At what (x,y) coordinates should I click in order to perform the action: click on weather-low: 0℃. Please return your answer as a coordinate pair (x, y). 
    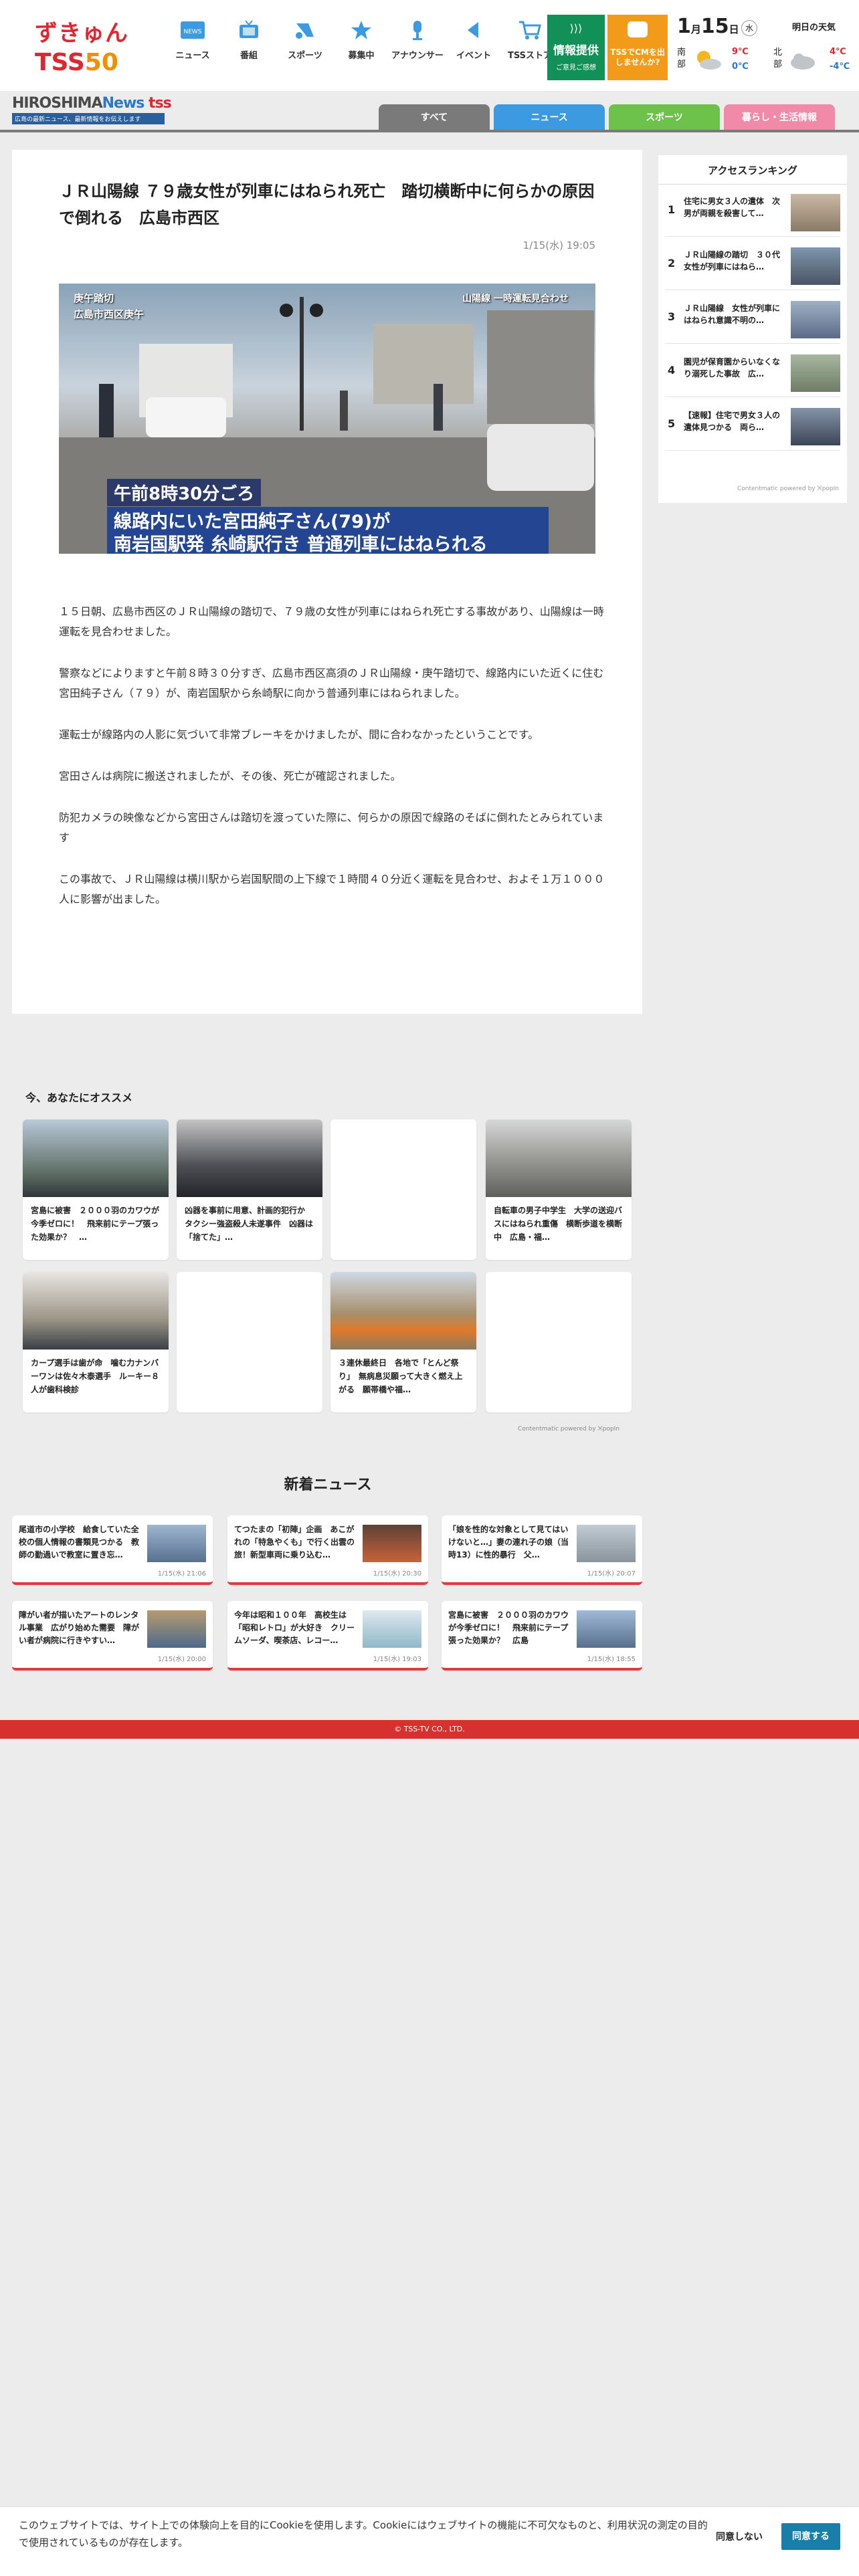
    Looking at the image, I should click on (740, 67).